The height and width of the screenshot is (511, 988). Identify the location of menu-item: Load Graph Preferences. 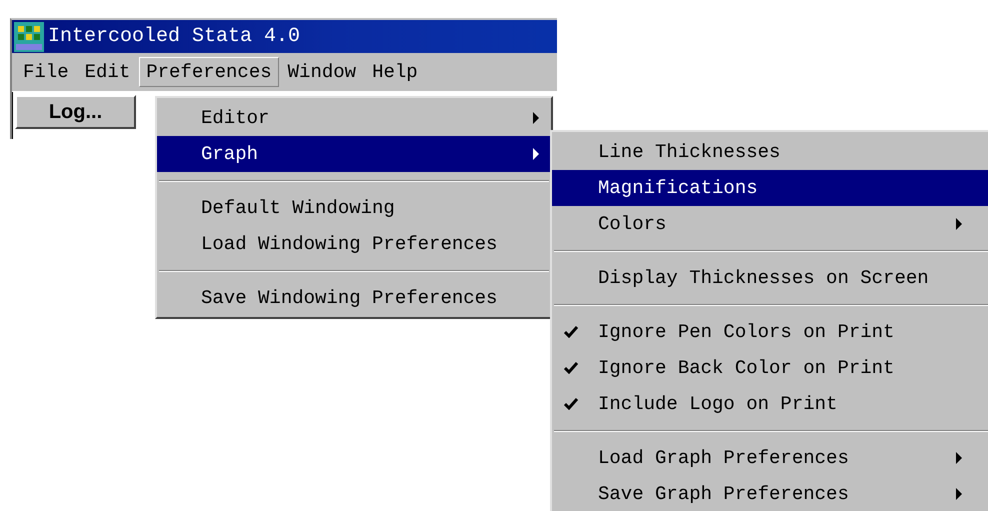
(770, 458).